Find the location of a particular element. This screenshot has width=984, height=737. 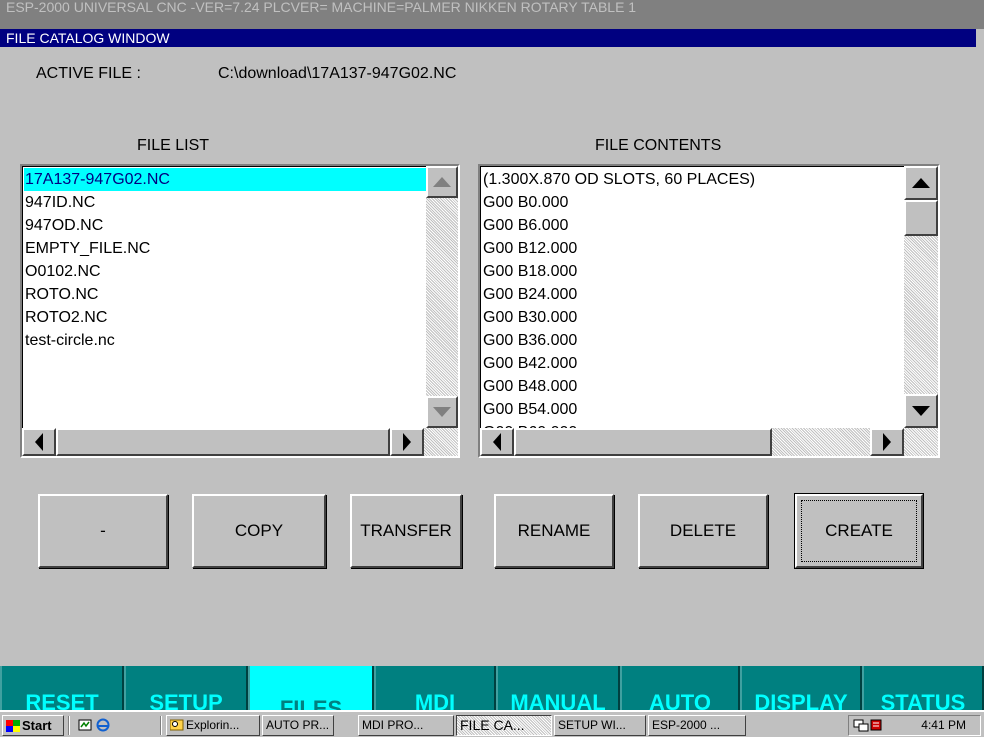

tray-network-icon is located at coordinates (868, 725).